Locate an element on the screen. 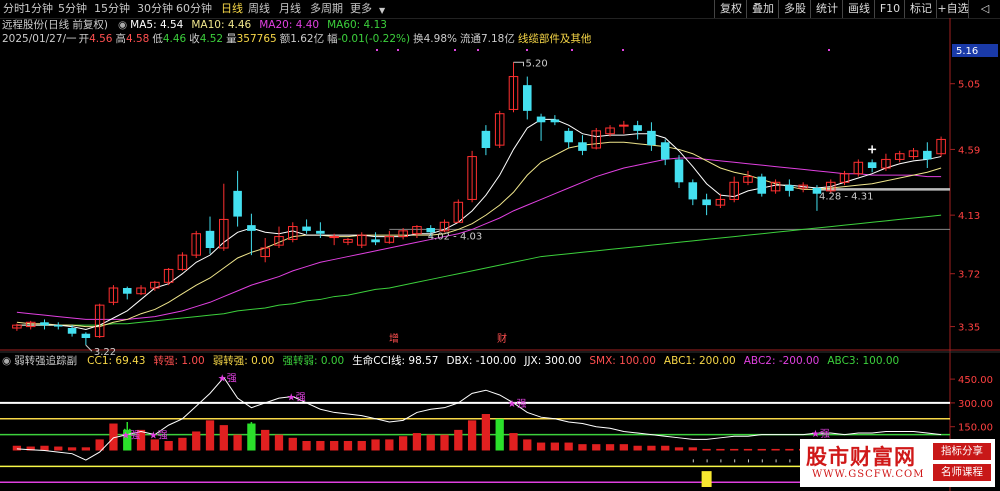 Image resolution: width=1000 pixels, height=491 pixels. price-tick-label: 3.72 is located at coordinates (969, 275).